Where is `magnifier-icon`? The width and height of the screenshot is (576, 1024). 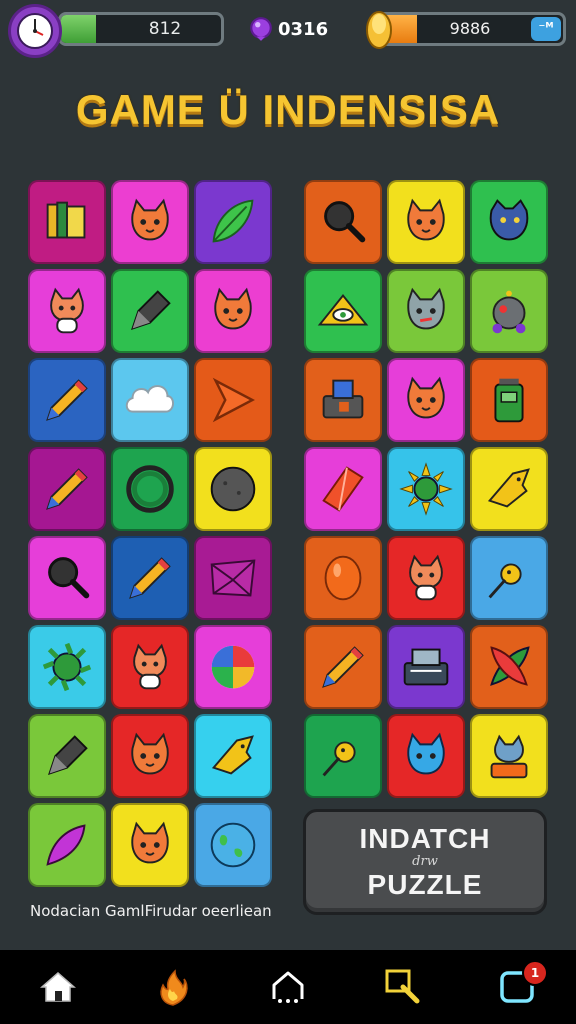 magnifier-icon is located at coordinates (345, 222).